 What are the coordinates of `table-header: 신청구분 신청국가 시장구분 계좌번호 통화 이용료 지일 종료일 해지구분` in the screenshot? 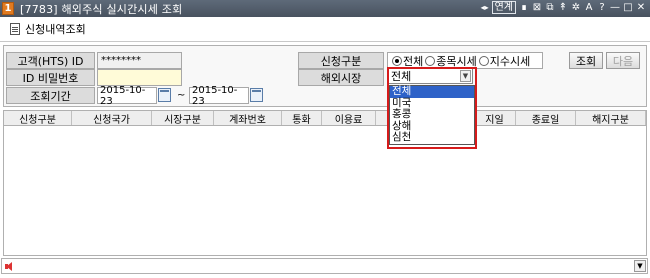 It's located at (325, 118).